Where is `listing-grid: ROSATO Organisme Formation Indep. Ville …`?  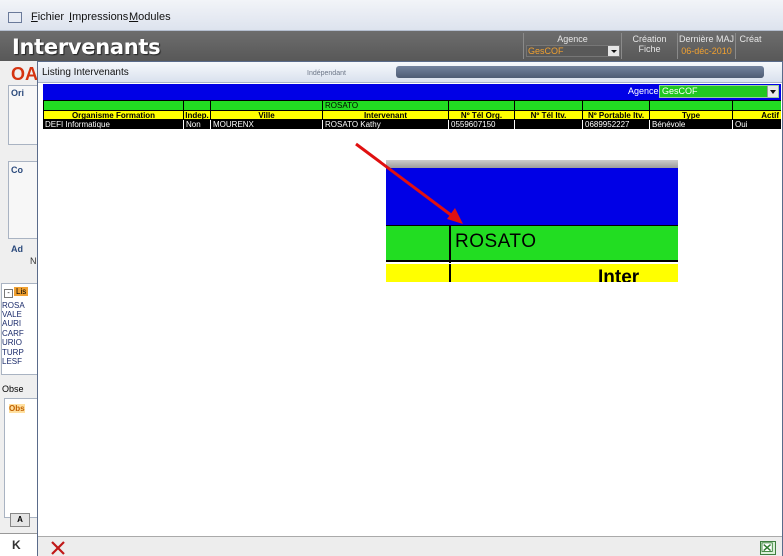
listing-grid: ROSATO Organisme Formation Indep. Ville … is located at coordinates (412, 114).